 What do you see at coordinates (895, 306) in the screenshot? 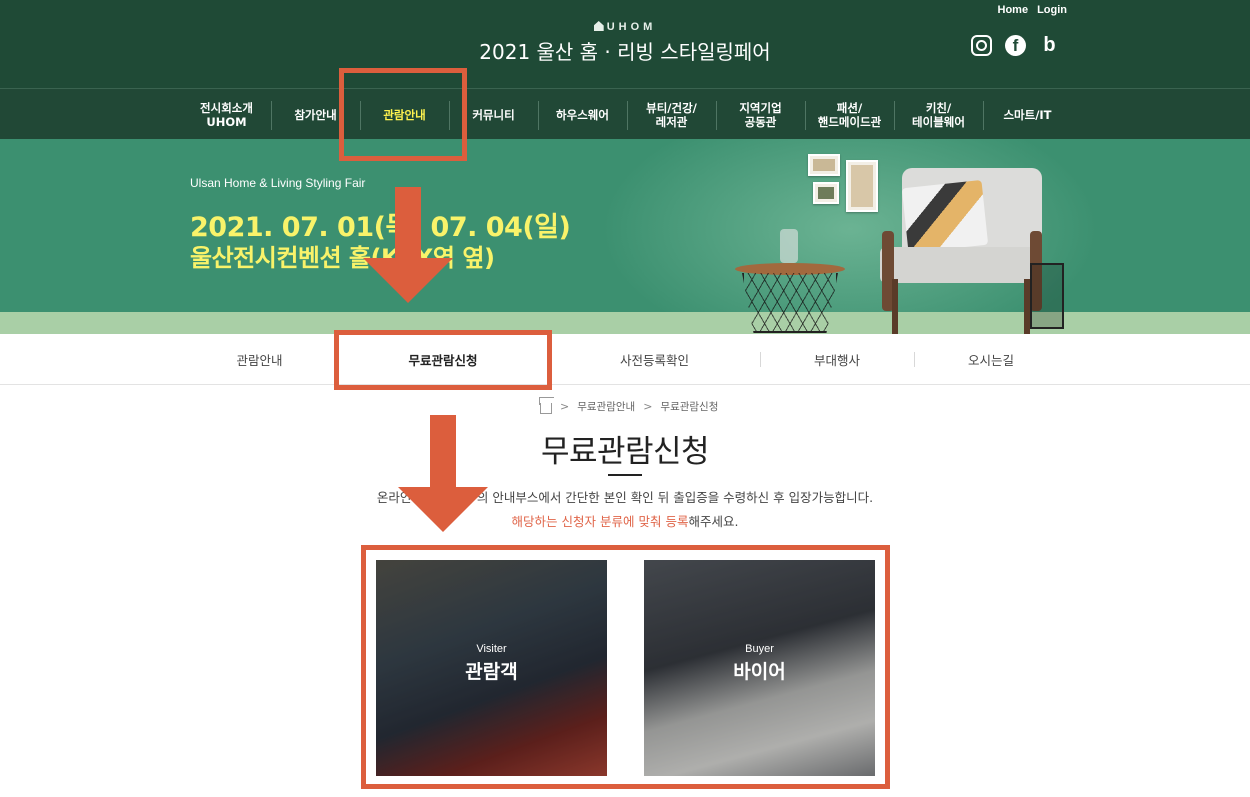
I see `armchair-leg` at bounding box center [895, 306].